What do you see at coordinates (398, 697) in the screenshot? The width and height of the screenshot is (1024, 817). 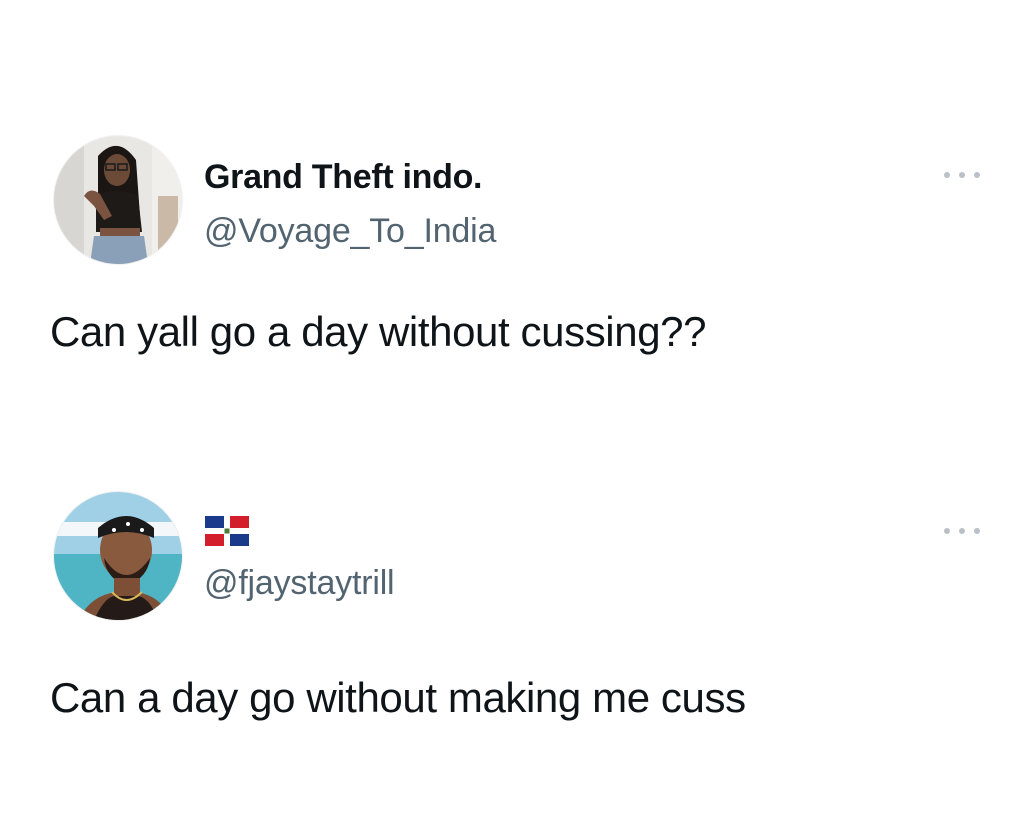 I see `tweet-text: Can a day go without making me cuss` at bounding box center [398, 697].